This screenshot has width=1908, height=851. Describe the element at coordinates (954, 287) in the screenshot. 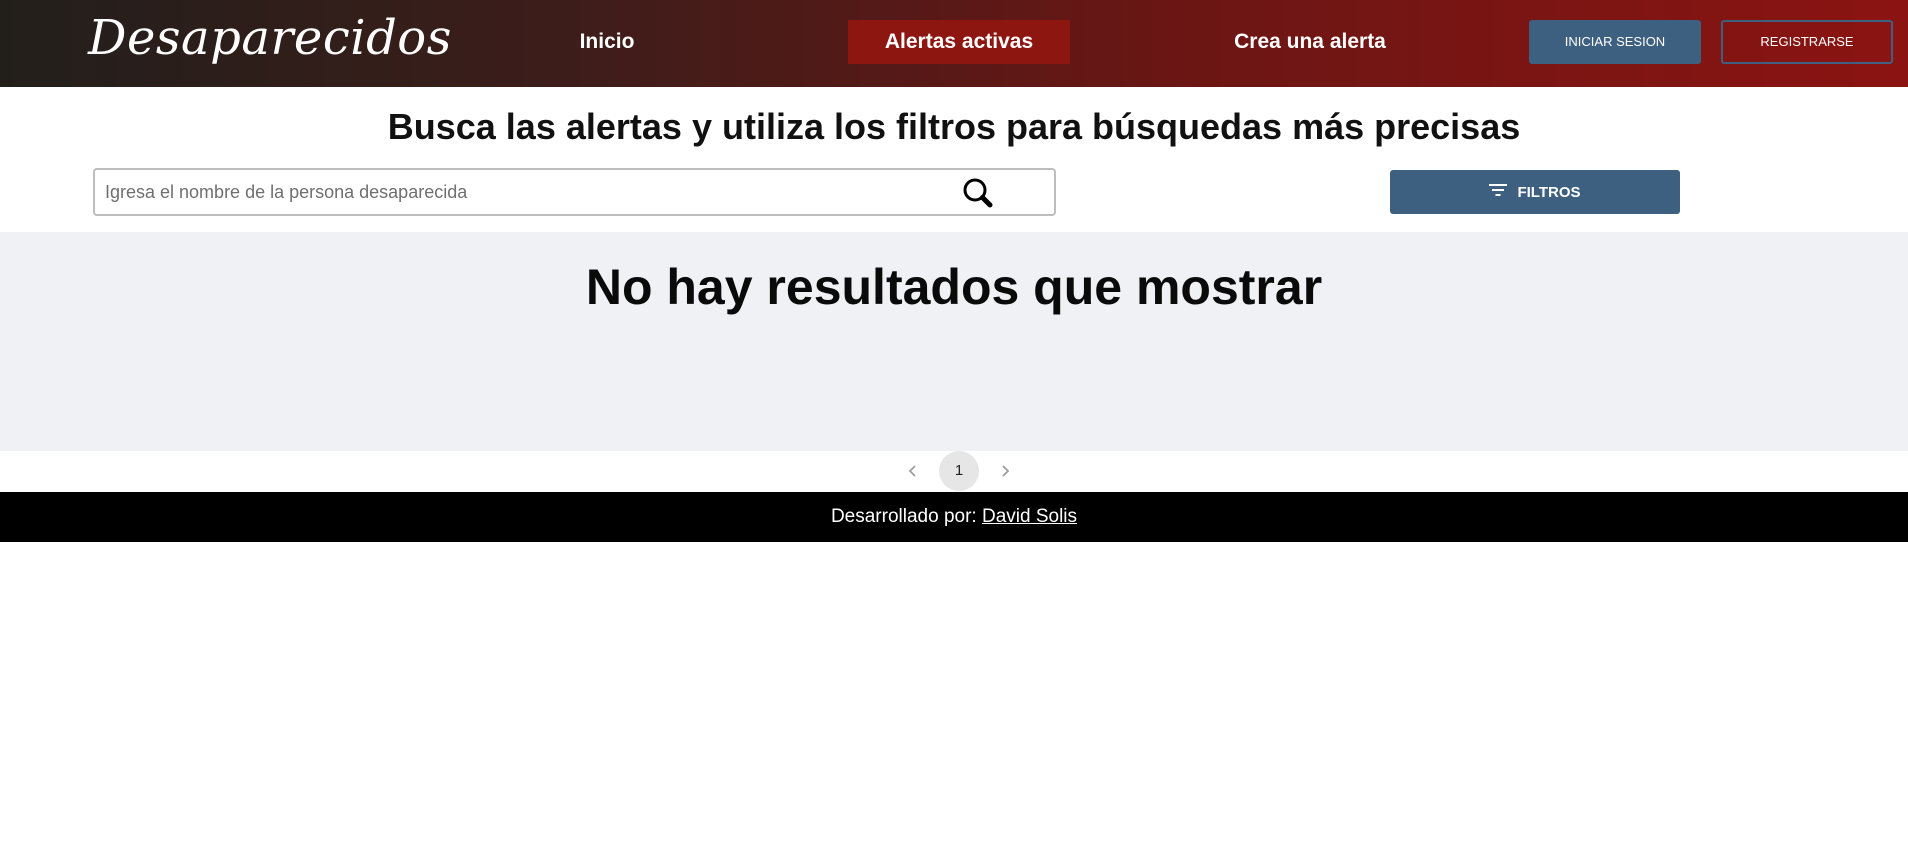

I see `empty-results-message: No hay resultados que mostrar` at that location.